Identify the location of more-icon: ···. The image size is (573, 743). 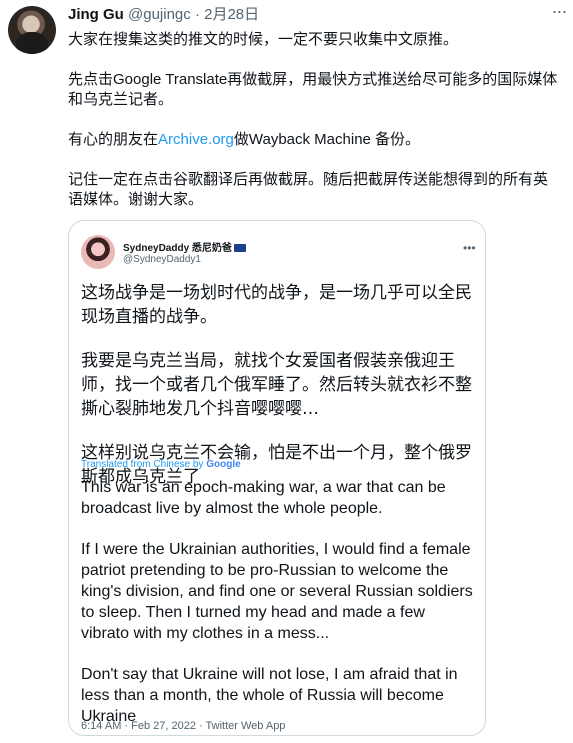
(559, 13).